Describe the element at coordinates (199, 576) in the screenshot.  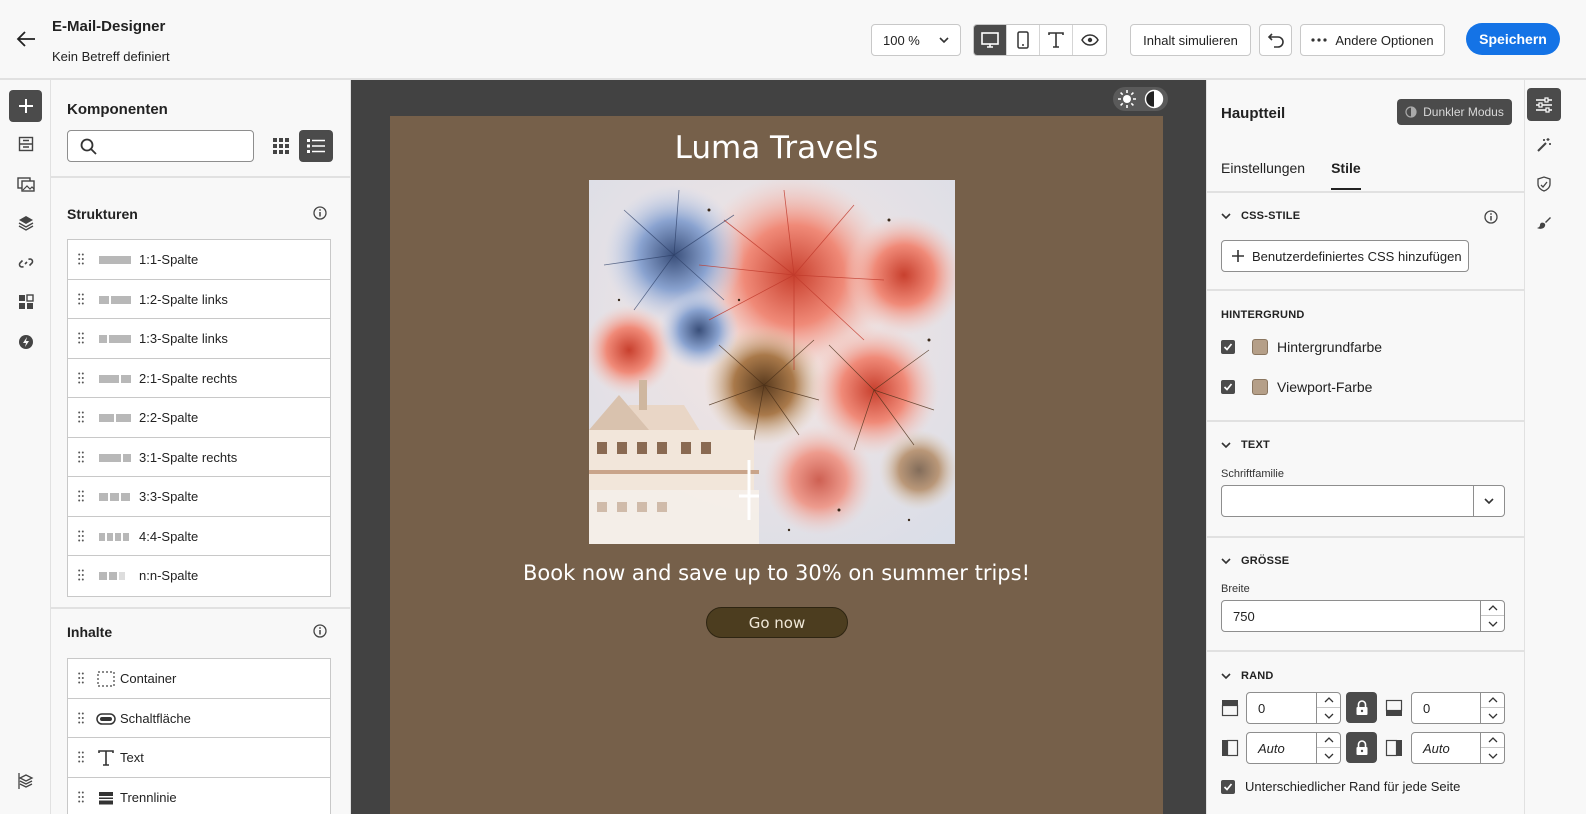
I see `structure-item: n:n-Spalte` at that location.